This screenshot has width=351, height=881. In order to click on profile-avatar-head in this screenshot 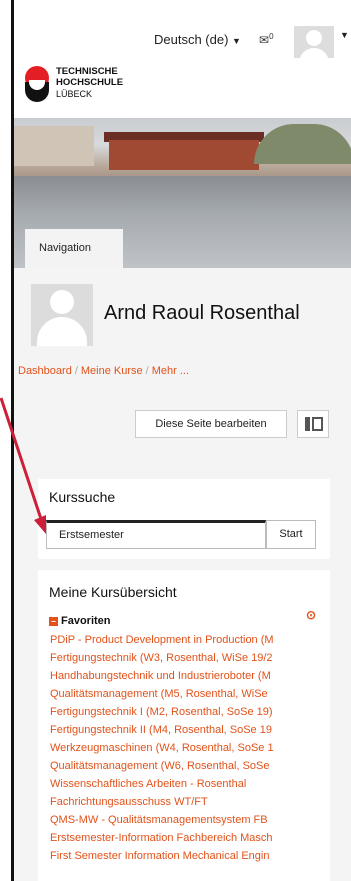, I will do `click(62, 302)`.